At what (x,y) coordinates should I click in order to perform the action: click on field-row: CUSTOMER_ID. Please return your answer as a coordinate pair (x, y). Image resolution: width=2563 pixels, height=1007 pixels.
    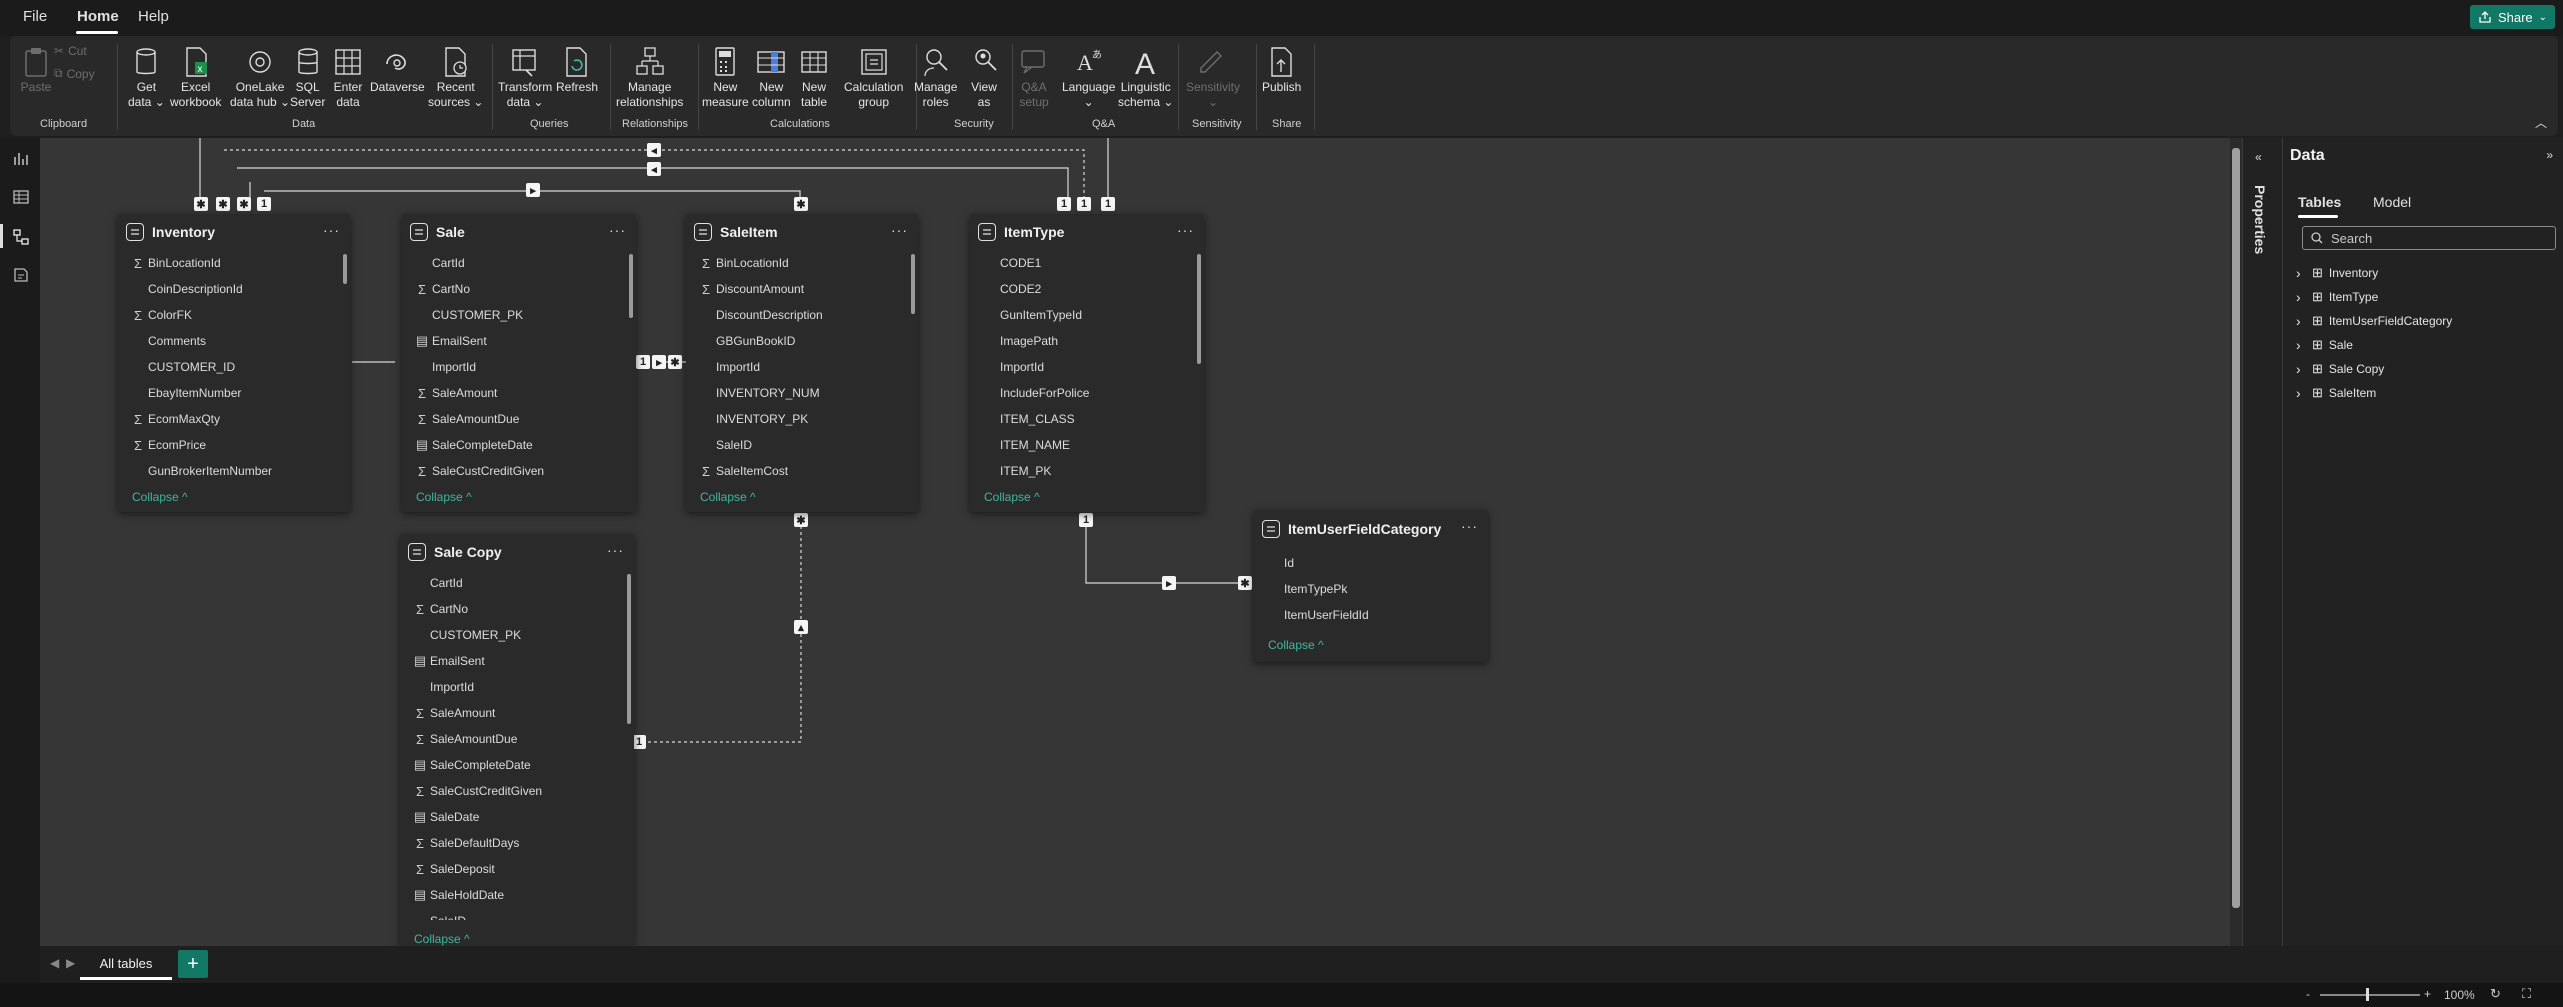
    Looking at the image, I should click on (234, 367).